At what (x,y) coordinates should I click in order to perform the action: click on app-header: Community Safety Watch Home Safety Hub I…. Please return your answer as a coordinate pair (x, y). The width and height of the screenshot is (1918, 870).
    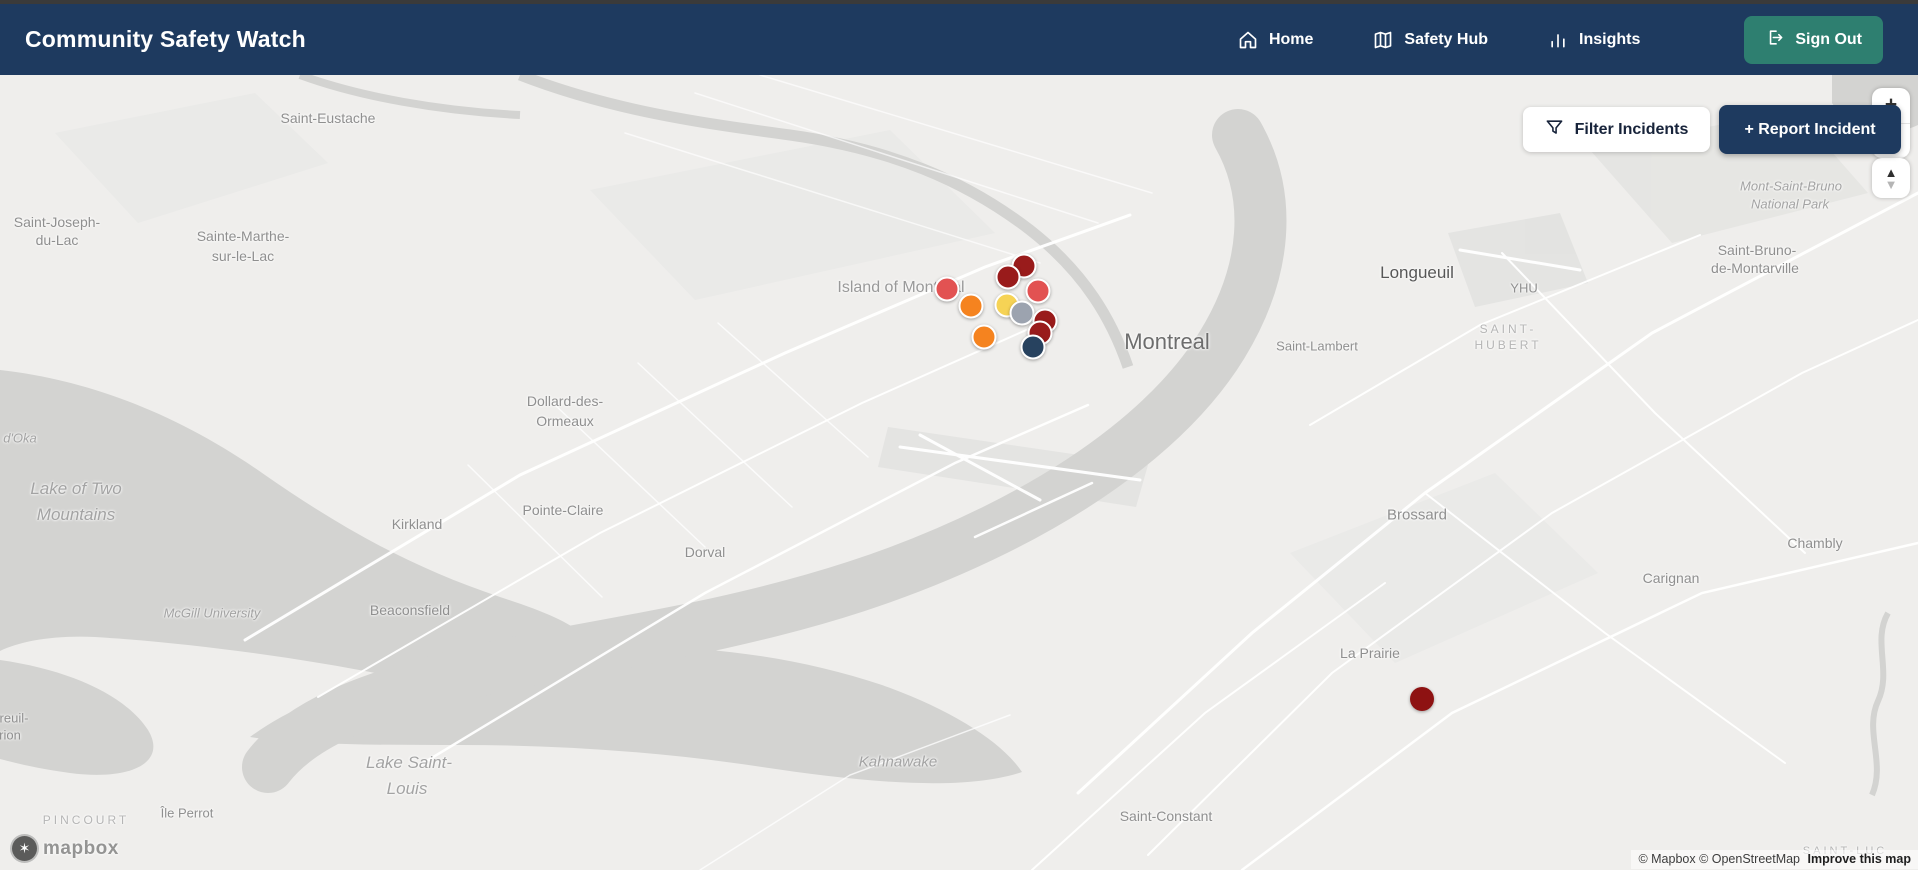
    Looking at the image, I should click on (959, 39).